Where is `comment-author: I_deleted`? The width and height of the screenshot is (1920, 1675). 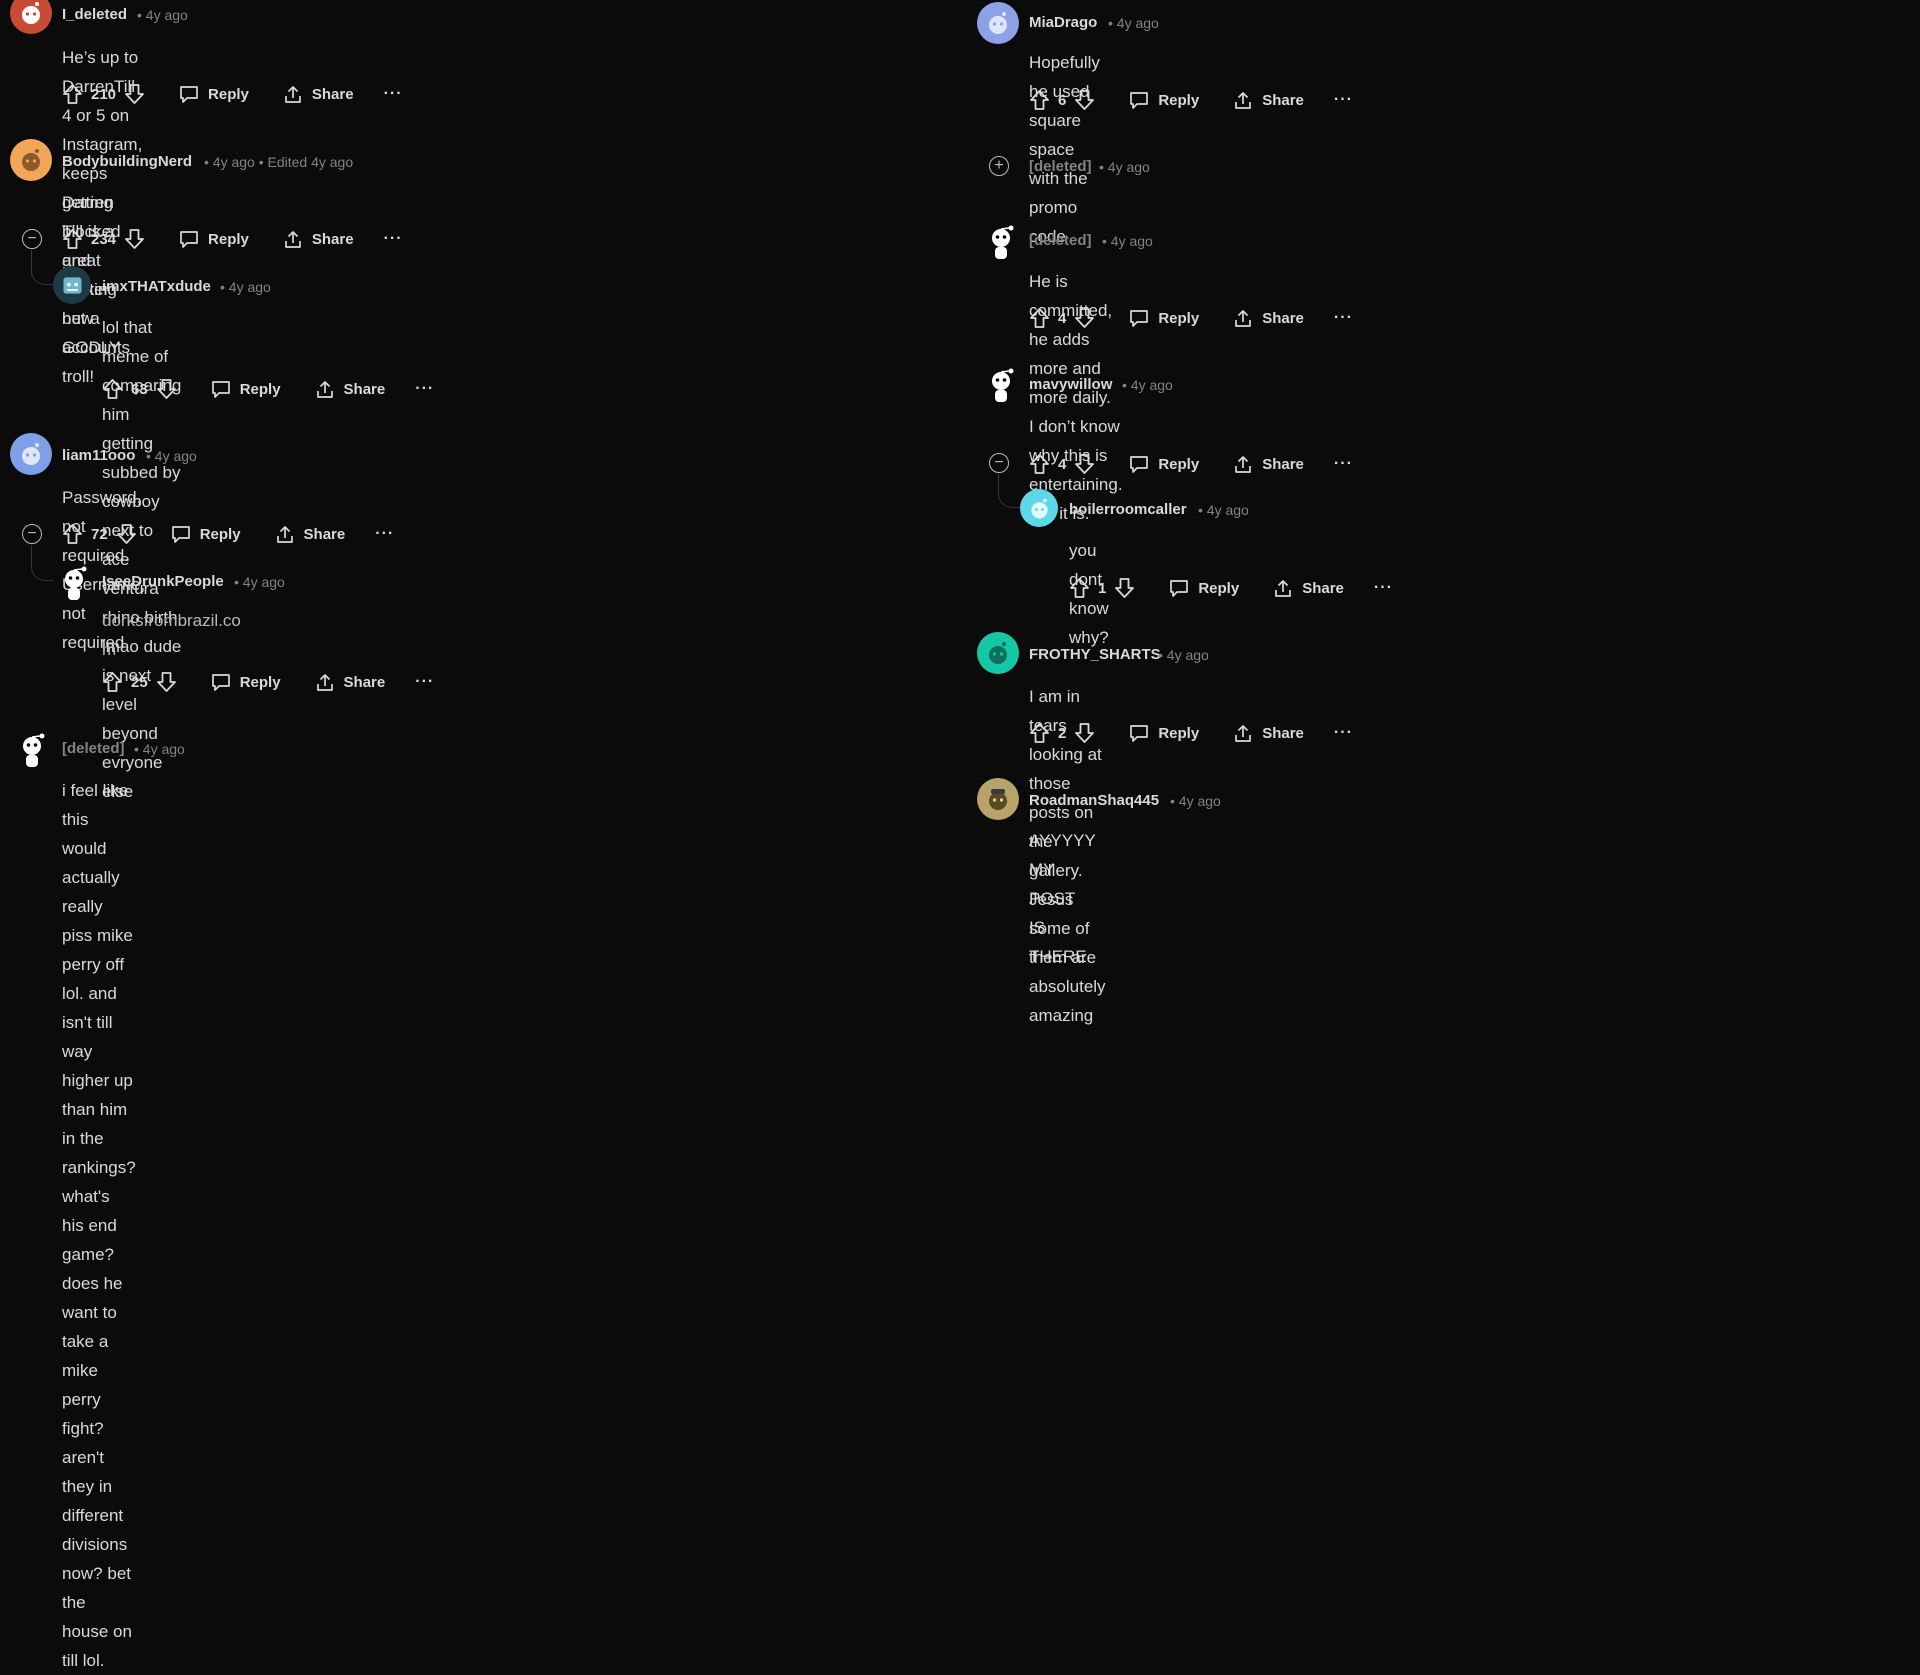
comment-author: I_deleted is located at coordinates (94, 14).